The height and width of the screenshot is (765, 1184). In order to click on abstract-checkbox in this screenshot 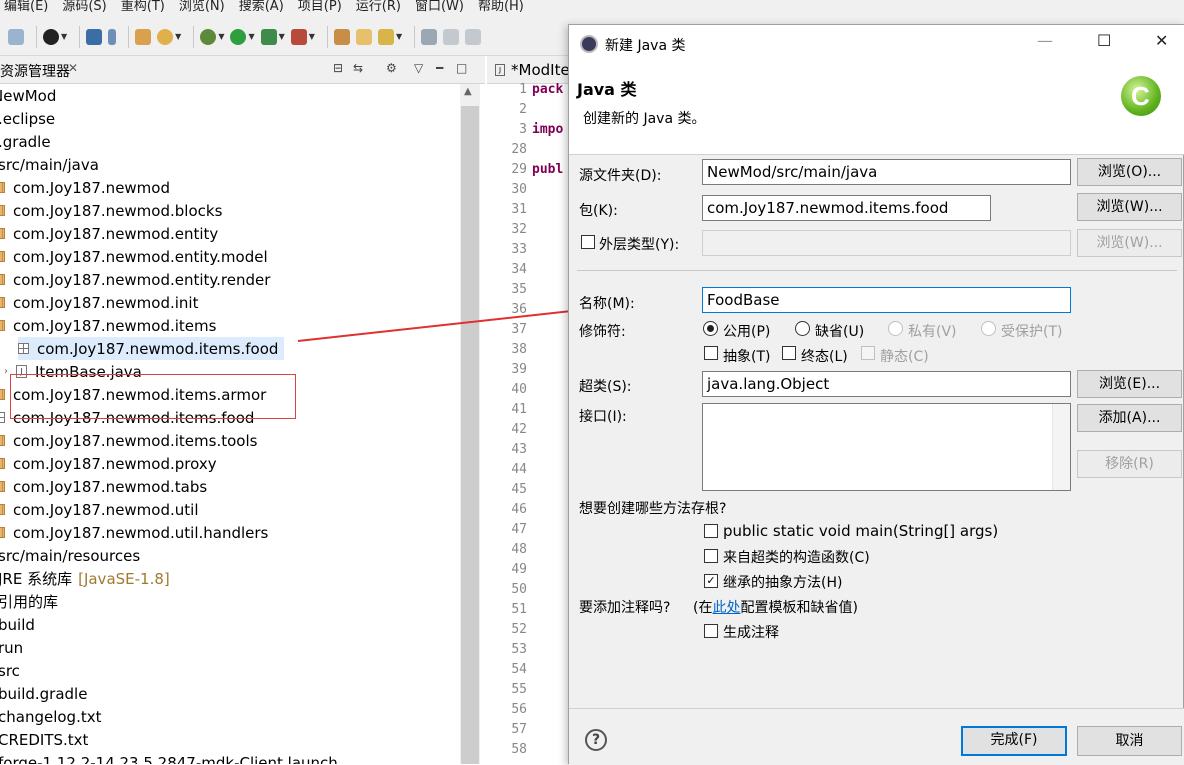, I will do `click(711, 353)`.